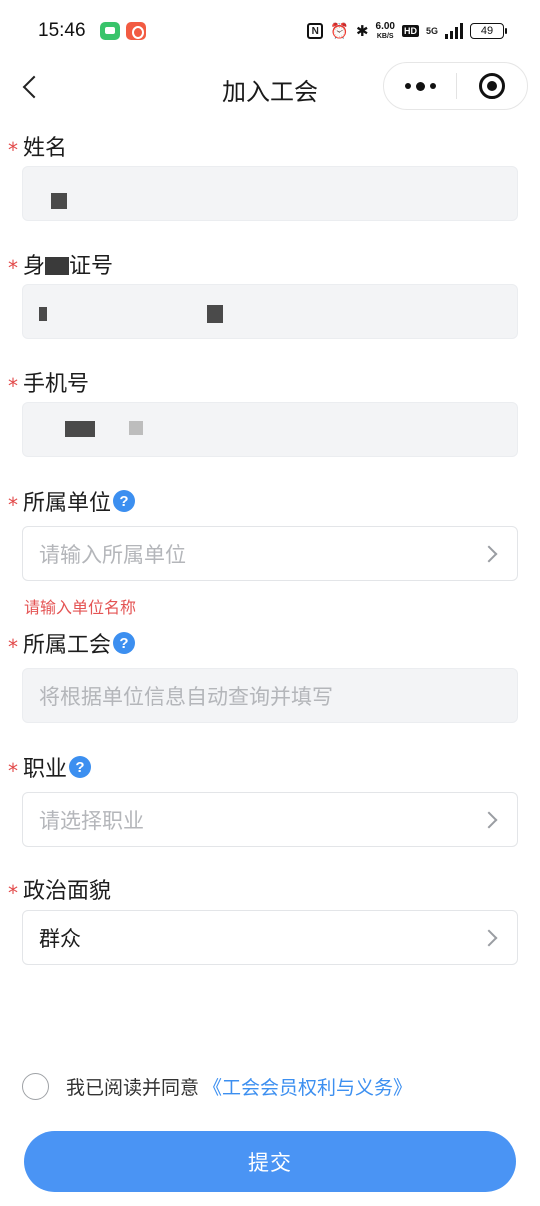 The width and height of the screenshot is (540, 1206). I want to click on phone-input, so click(270, 429).